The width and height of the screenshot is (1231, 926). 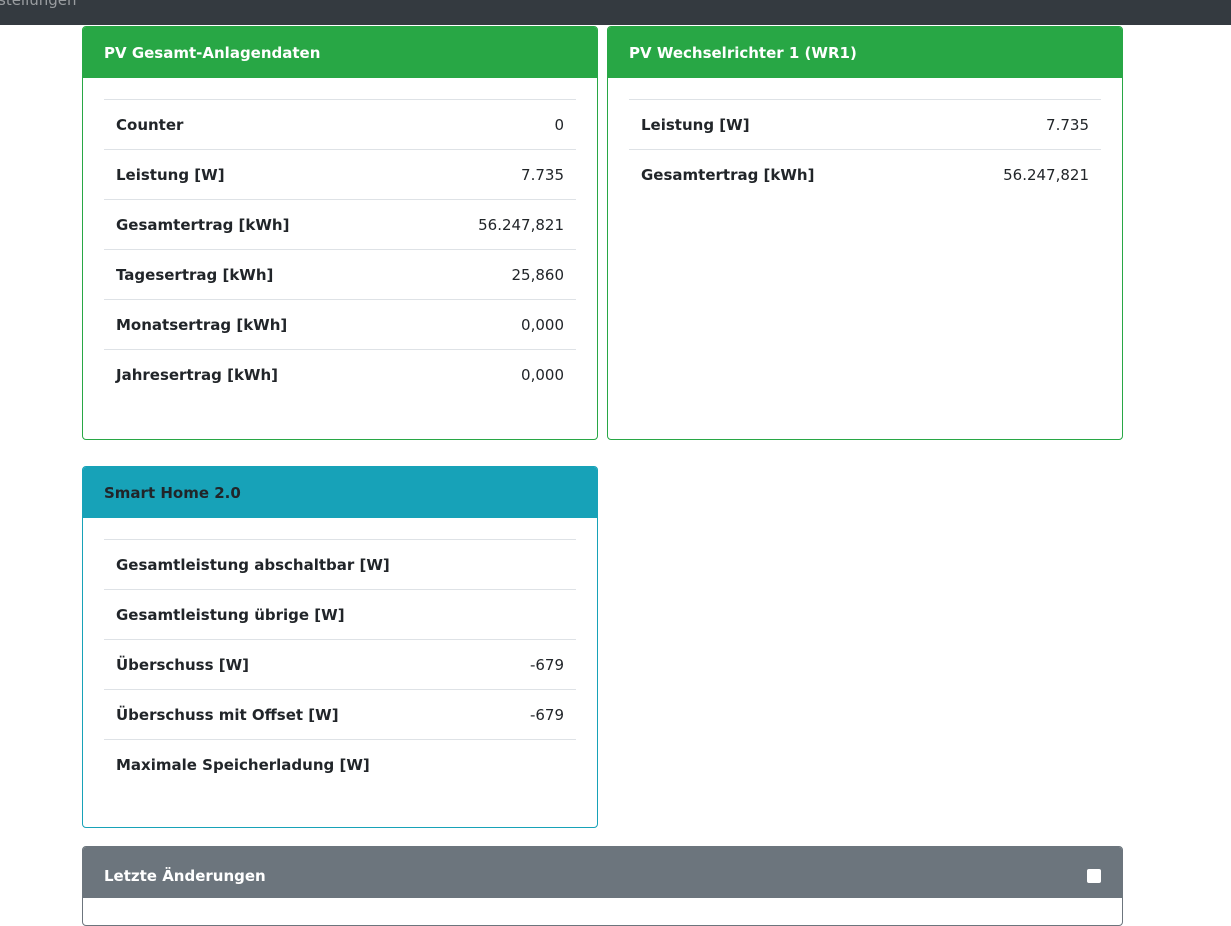 I want to click on row-label: Gesamtleistung übrige [W], so click(x=301, y=614).